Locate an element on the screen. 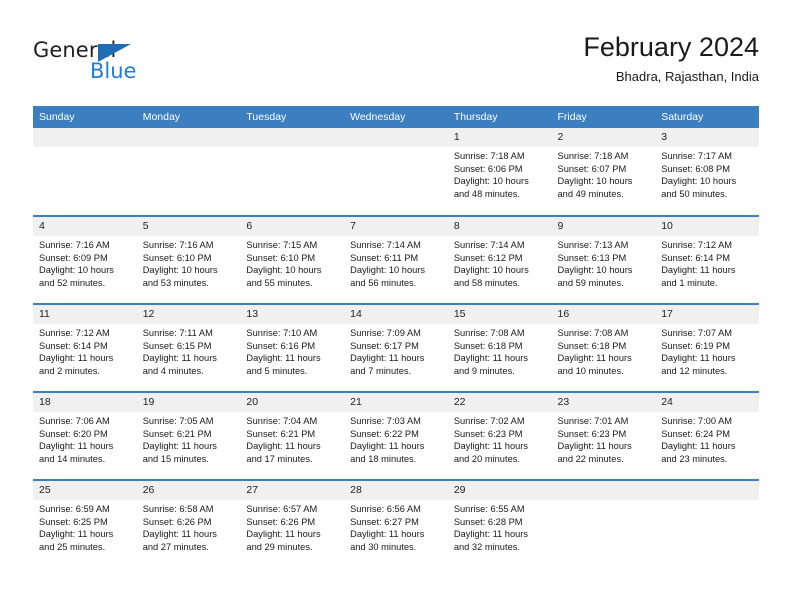  sun-info-line: Sunrise: 7:01 AM is located at coordinates (593, 421).